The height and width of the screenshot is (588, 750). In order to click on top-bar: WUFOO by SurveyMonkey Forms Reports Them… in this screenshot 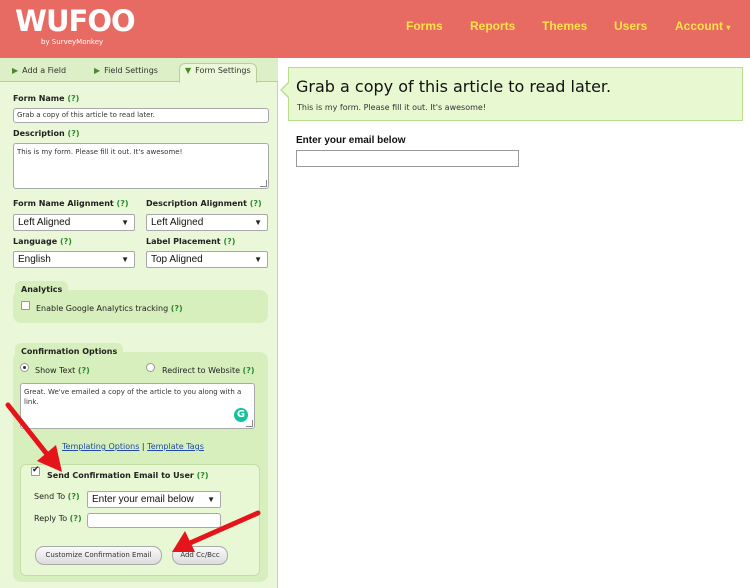, I will do `click(375, 29)`.